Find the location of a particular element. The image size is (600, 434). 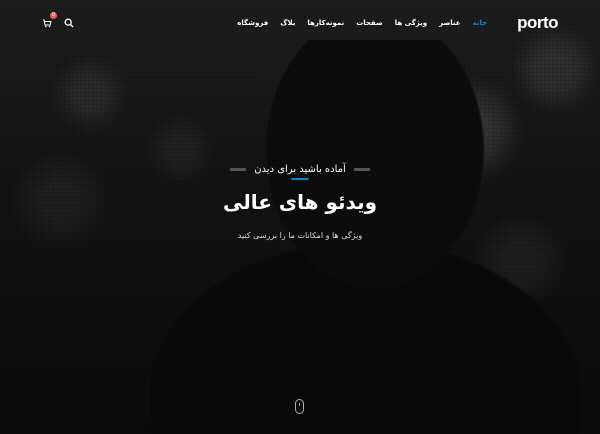

hero-kicker: آماده باشید برای دیدن is located at coordinates (300, 169).